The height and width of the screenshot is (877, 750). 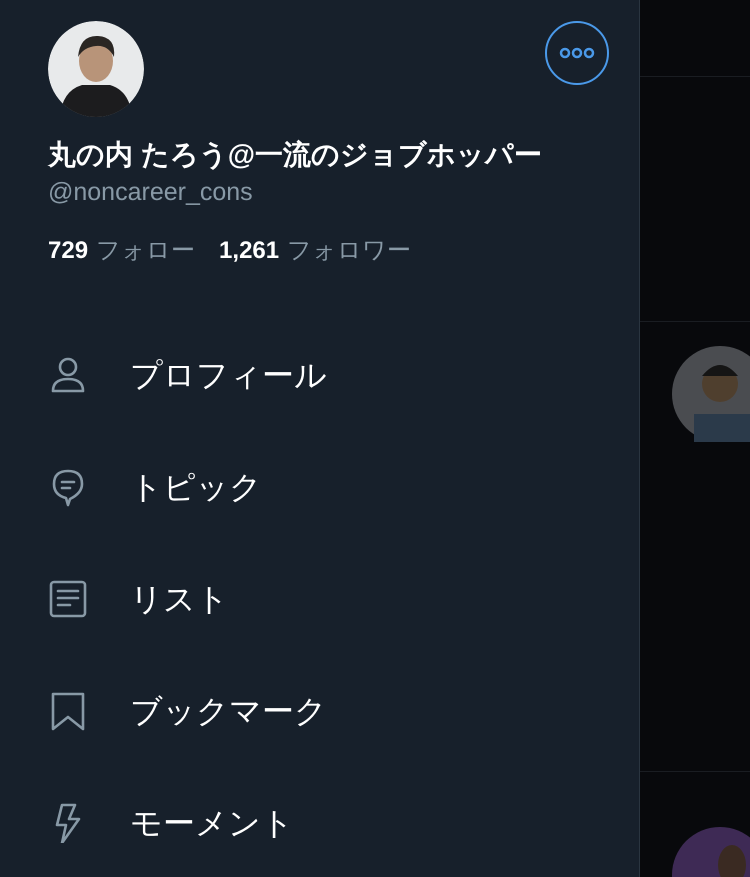 I want to click on list-icon, so click(x=68, y=599).